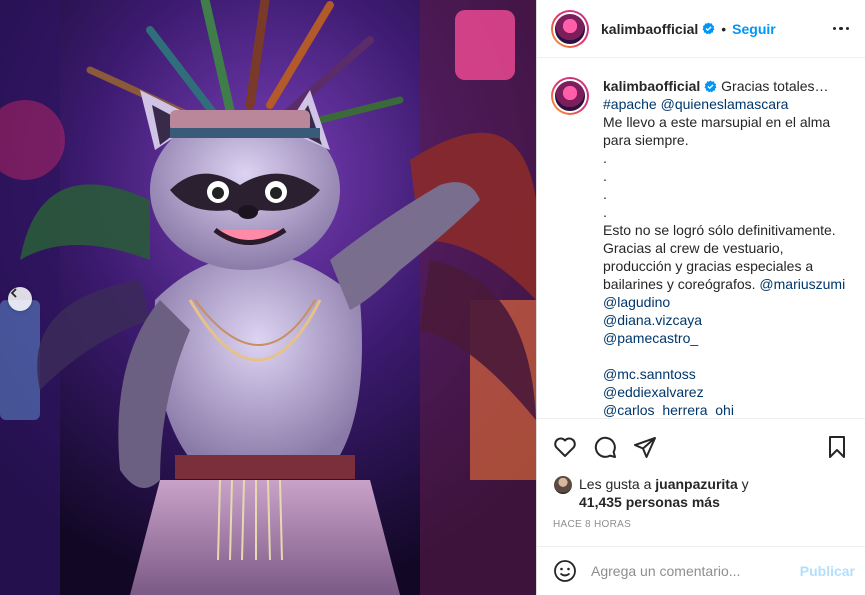 The width and height of the screenshot is (865, 595). What do you see at coordinates (605, 447) in the screenshot?
I see `comment-bubble-icon` at bounding box center [605, 447].